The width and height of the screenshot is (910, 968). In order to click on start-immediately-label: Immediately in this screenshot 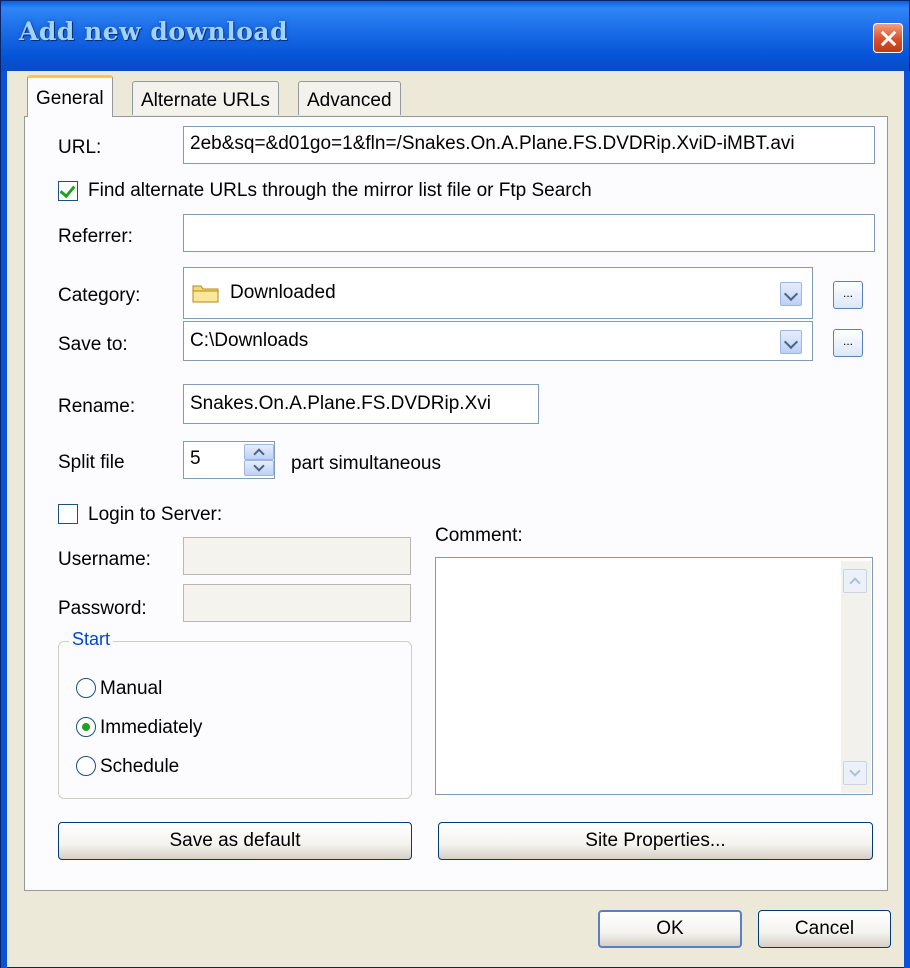, I will do `click(151, 727)`.